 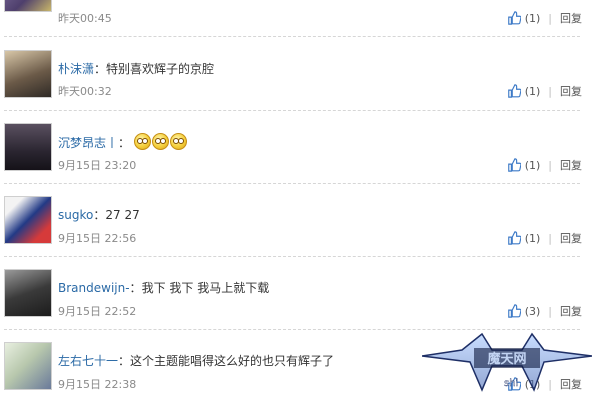 I want to click on comment-time: 9月15日 22:52, so click(x=97, y=311).